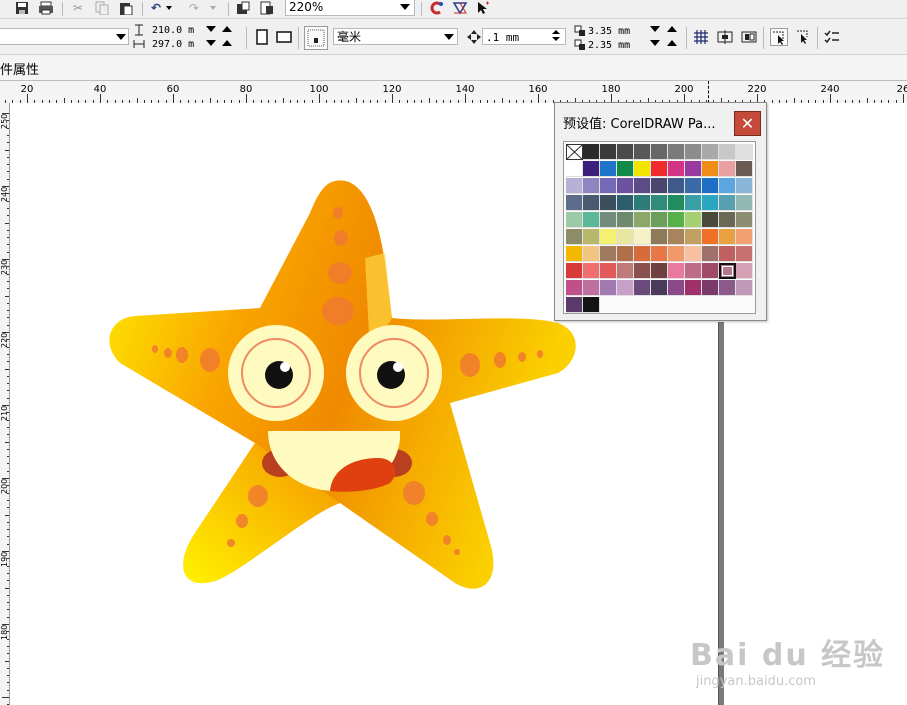 Image resolution: width=907 pixels, height=705 pixels. What do you see at coordinates (436, 8) in the screenshot?
I see `app-launcher-icon` at bounding box center [436, 8].